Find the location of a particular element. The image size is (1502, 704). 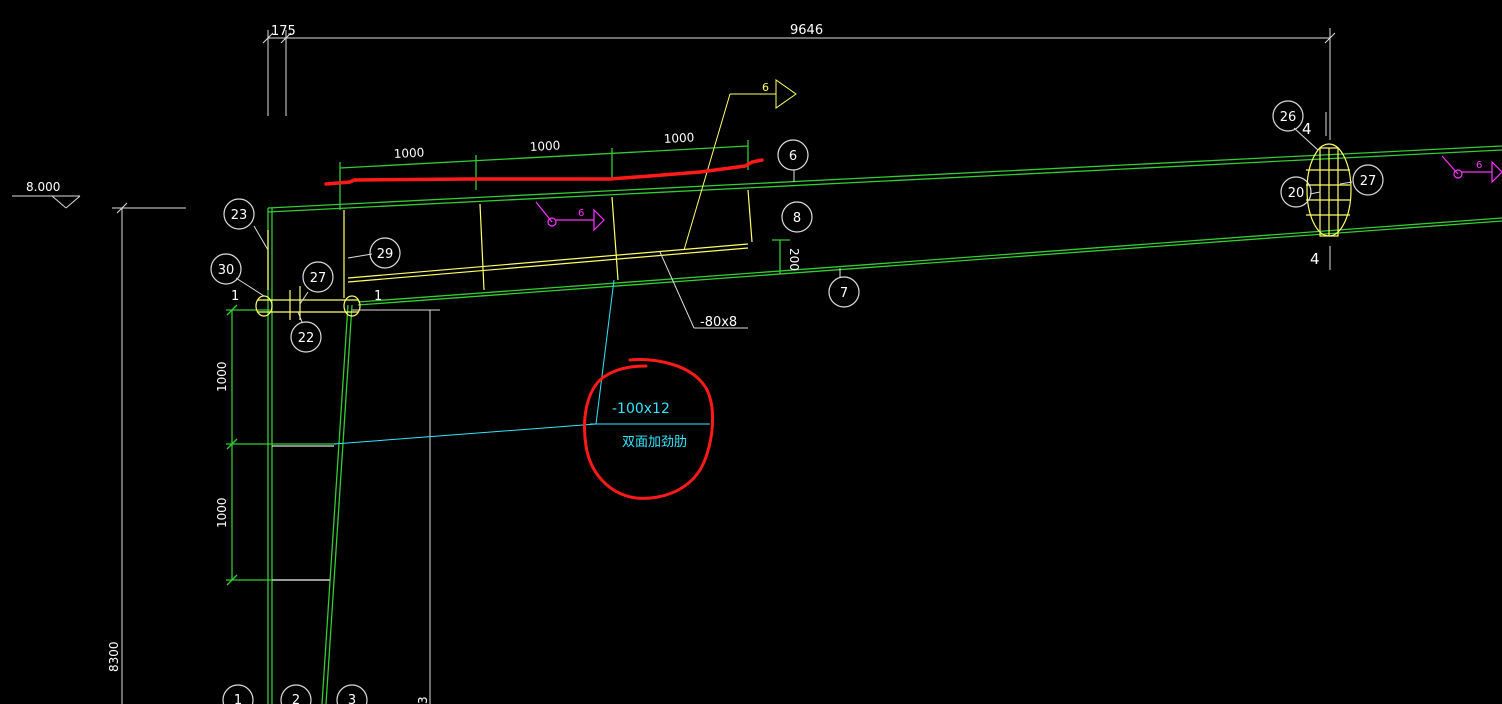

callout-30-label: 30 is located at coordinates (226, 270).